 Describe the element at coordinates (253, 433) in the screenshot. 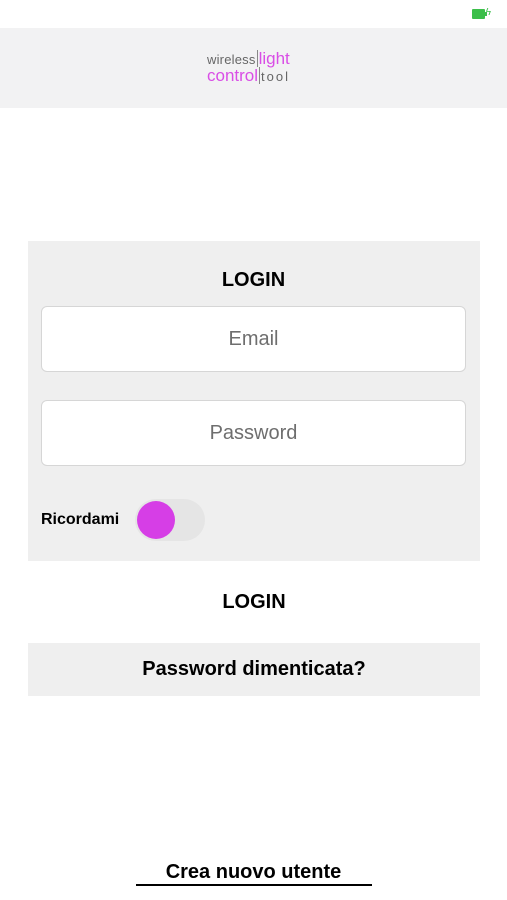

I see `password-field` at that location.